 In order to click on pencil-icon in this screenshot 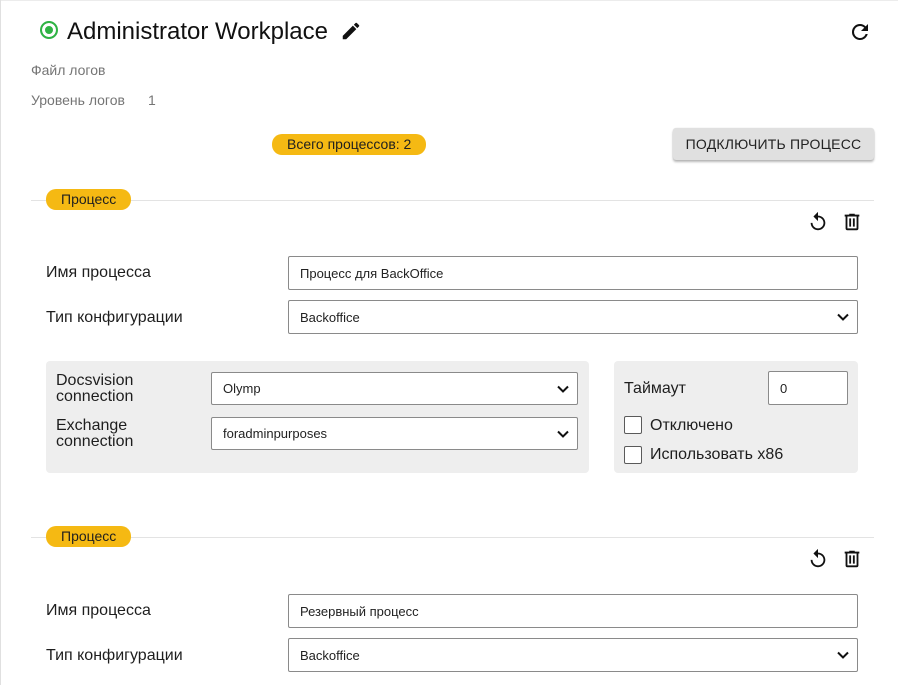, I will do `click(351, 31)`.